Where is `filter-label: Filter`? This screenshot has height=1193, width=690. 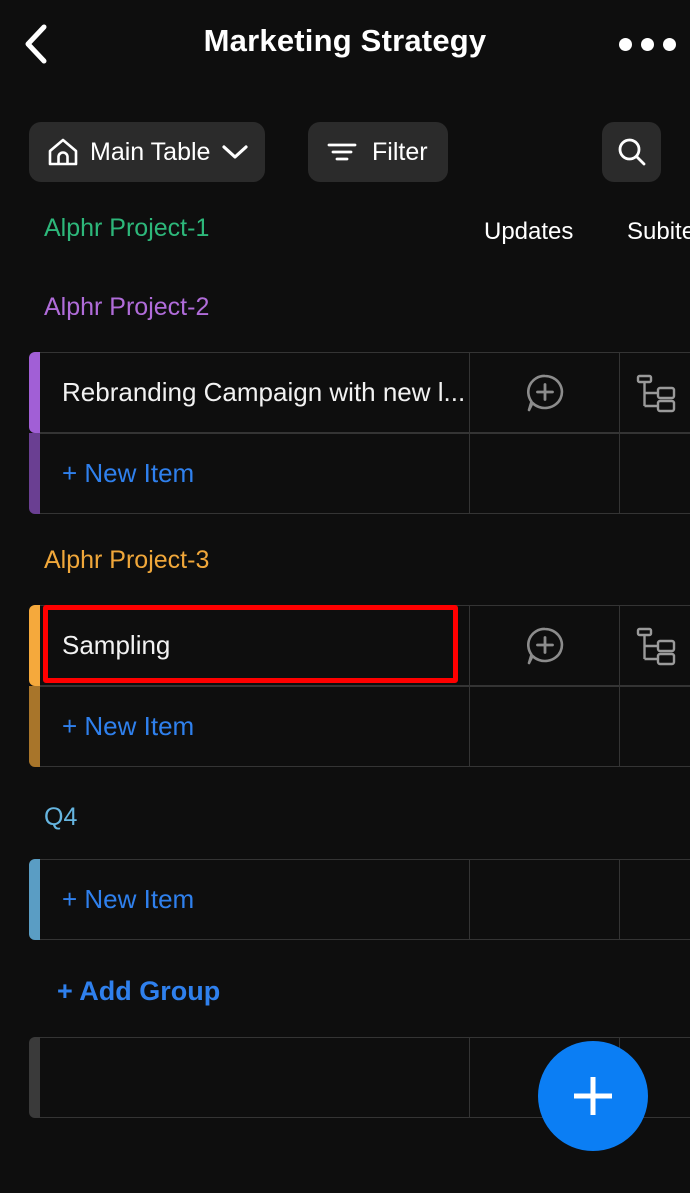
filter-label: Filter is located at coordinates (400, 151).